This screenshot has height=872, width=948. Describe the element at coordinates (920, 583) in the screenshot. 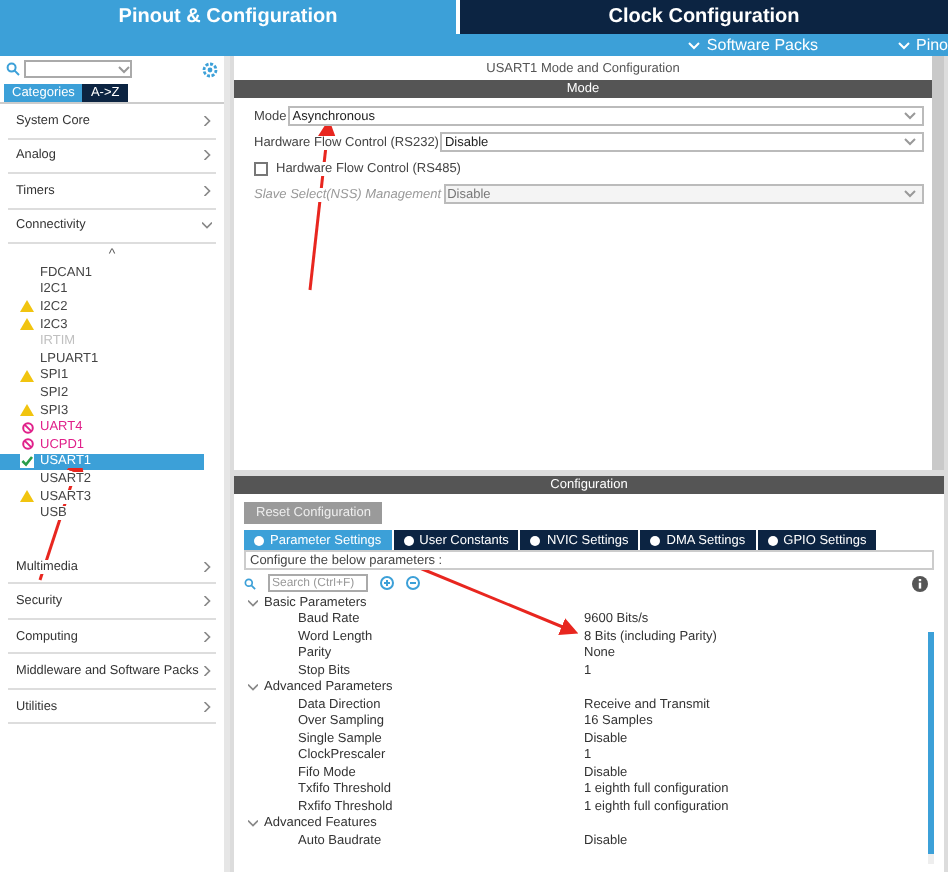

I see `info-icon` at that location.